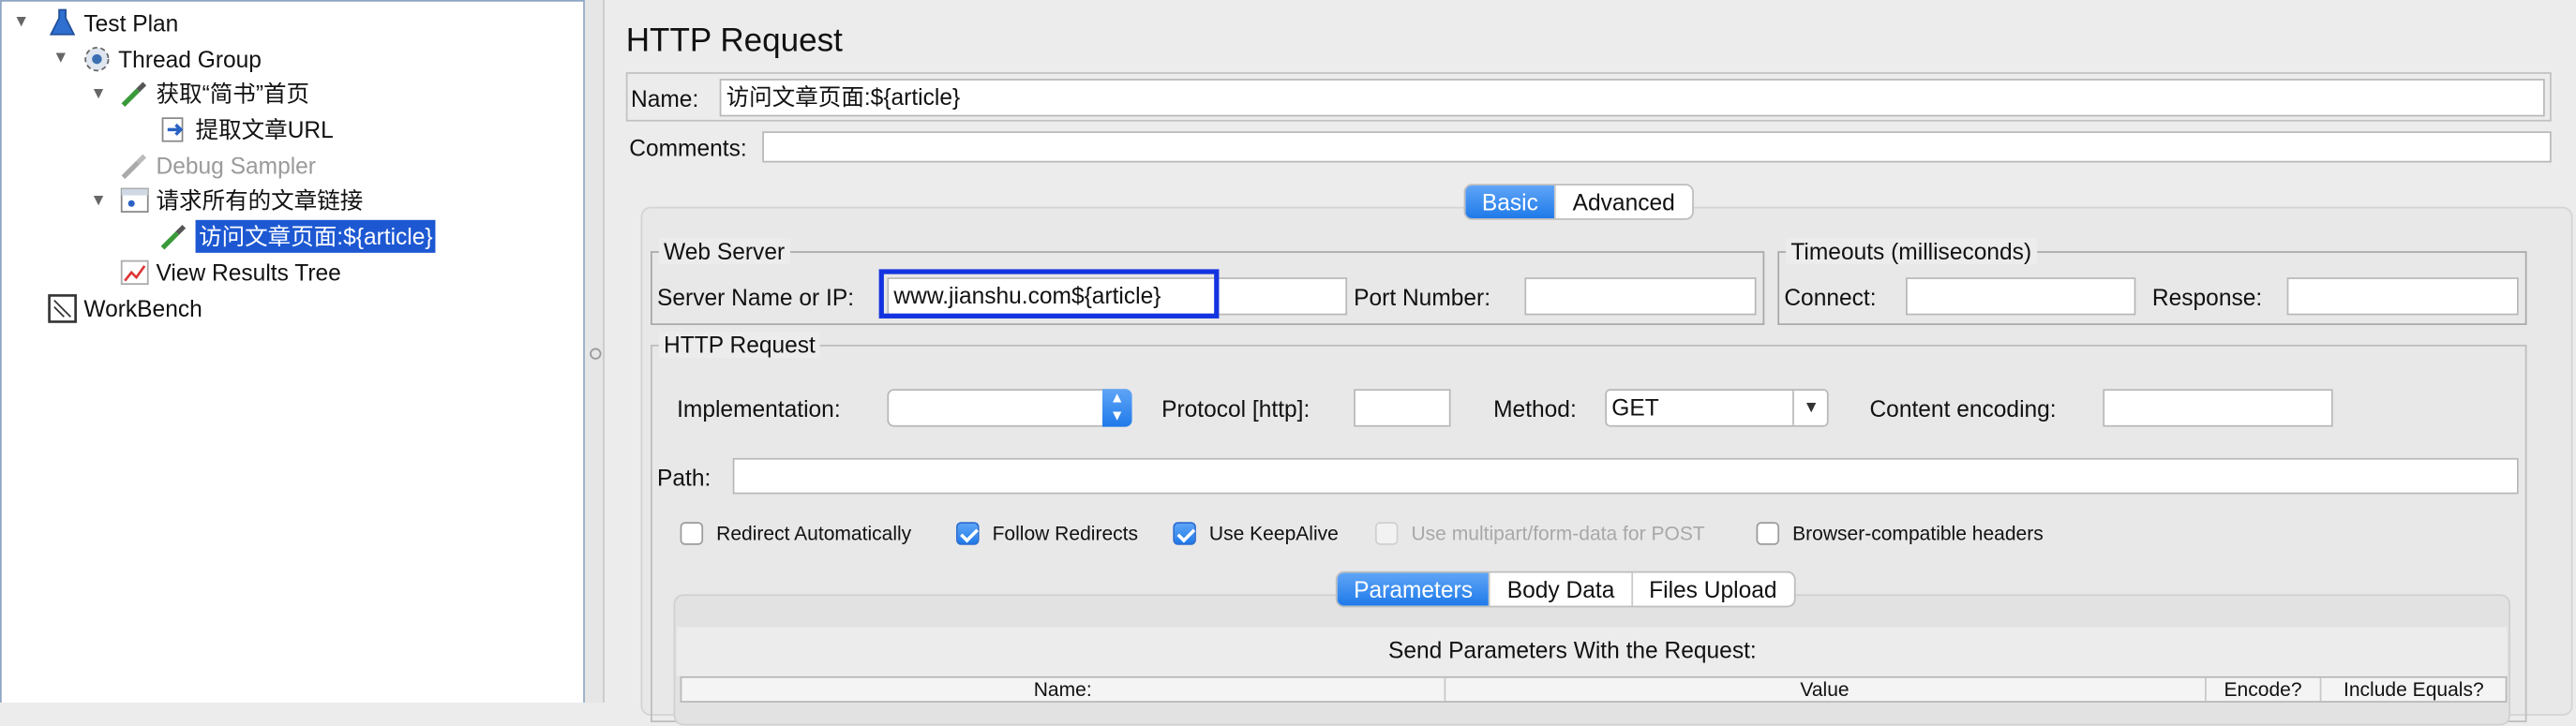 The image size is (2576, 726). What do you see at coordinates (688, 147) in the screenshot?
I see `comments-label: Comments:` at bounding box center [688, 147].